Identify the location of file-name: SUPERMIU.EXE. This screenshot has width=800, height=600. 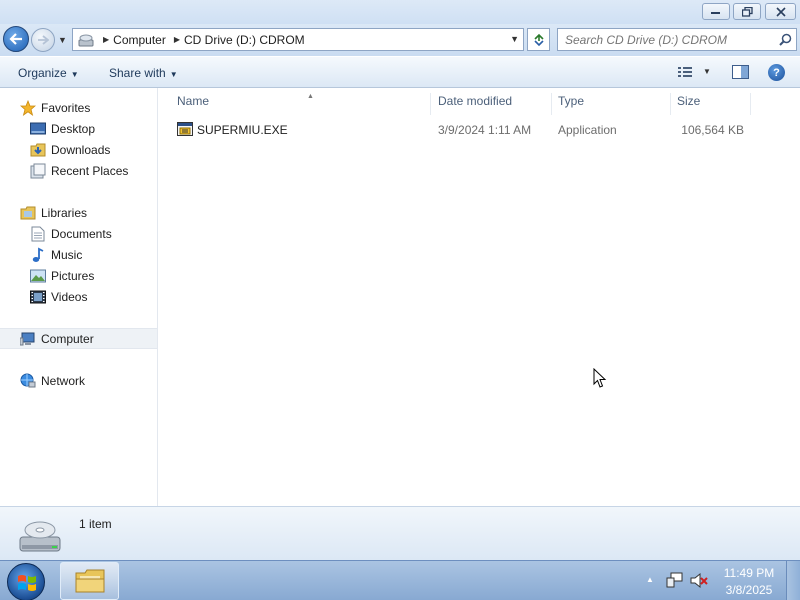
(242, 130).